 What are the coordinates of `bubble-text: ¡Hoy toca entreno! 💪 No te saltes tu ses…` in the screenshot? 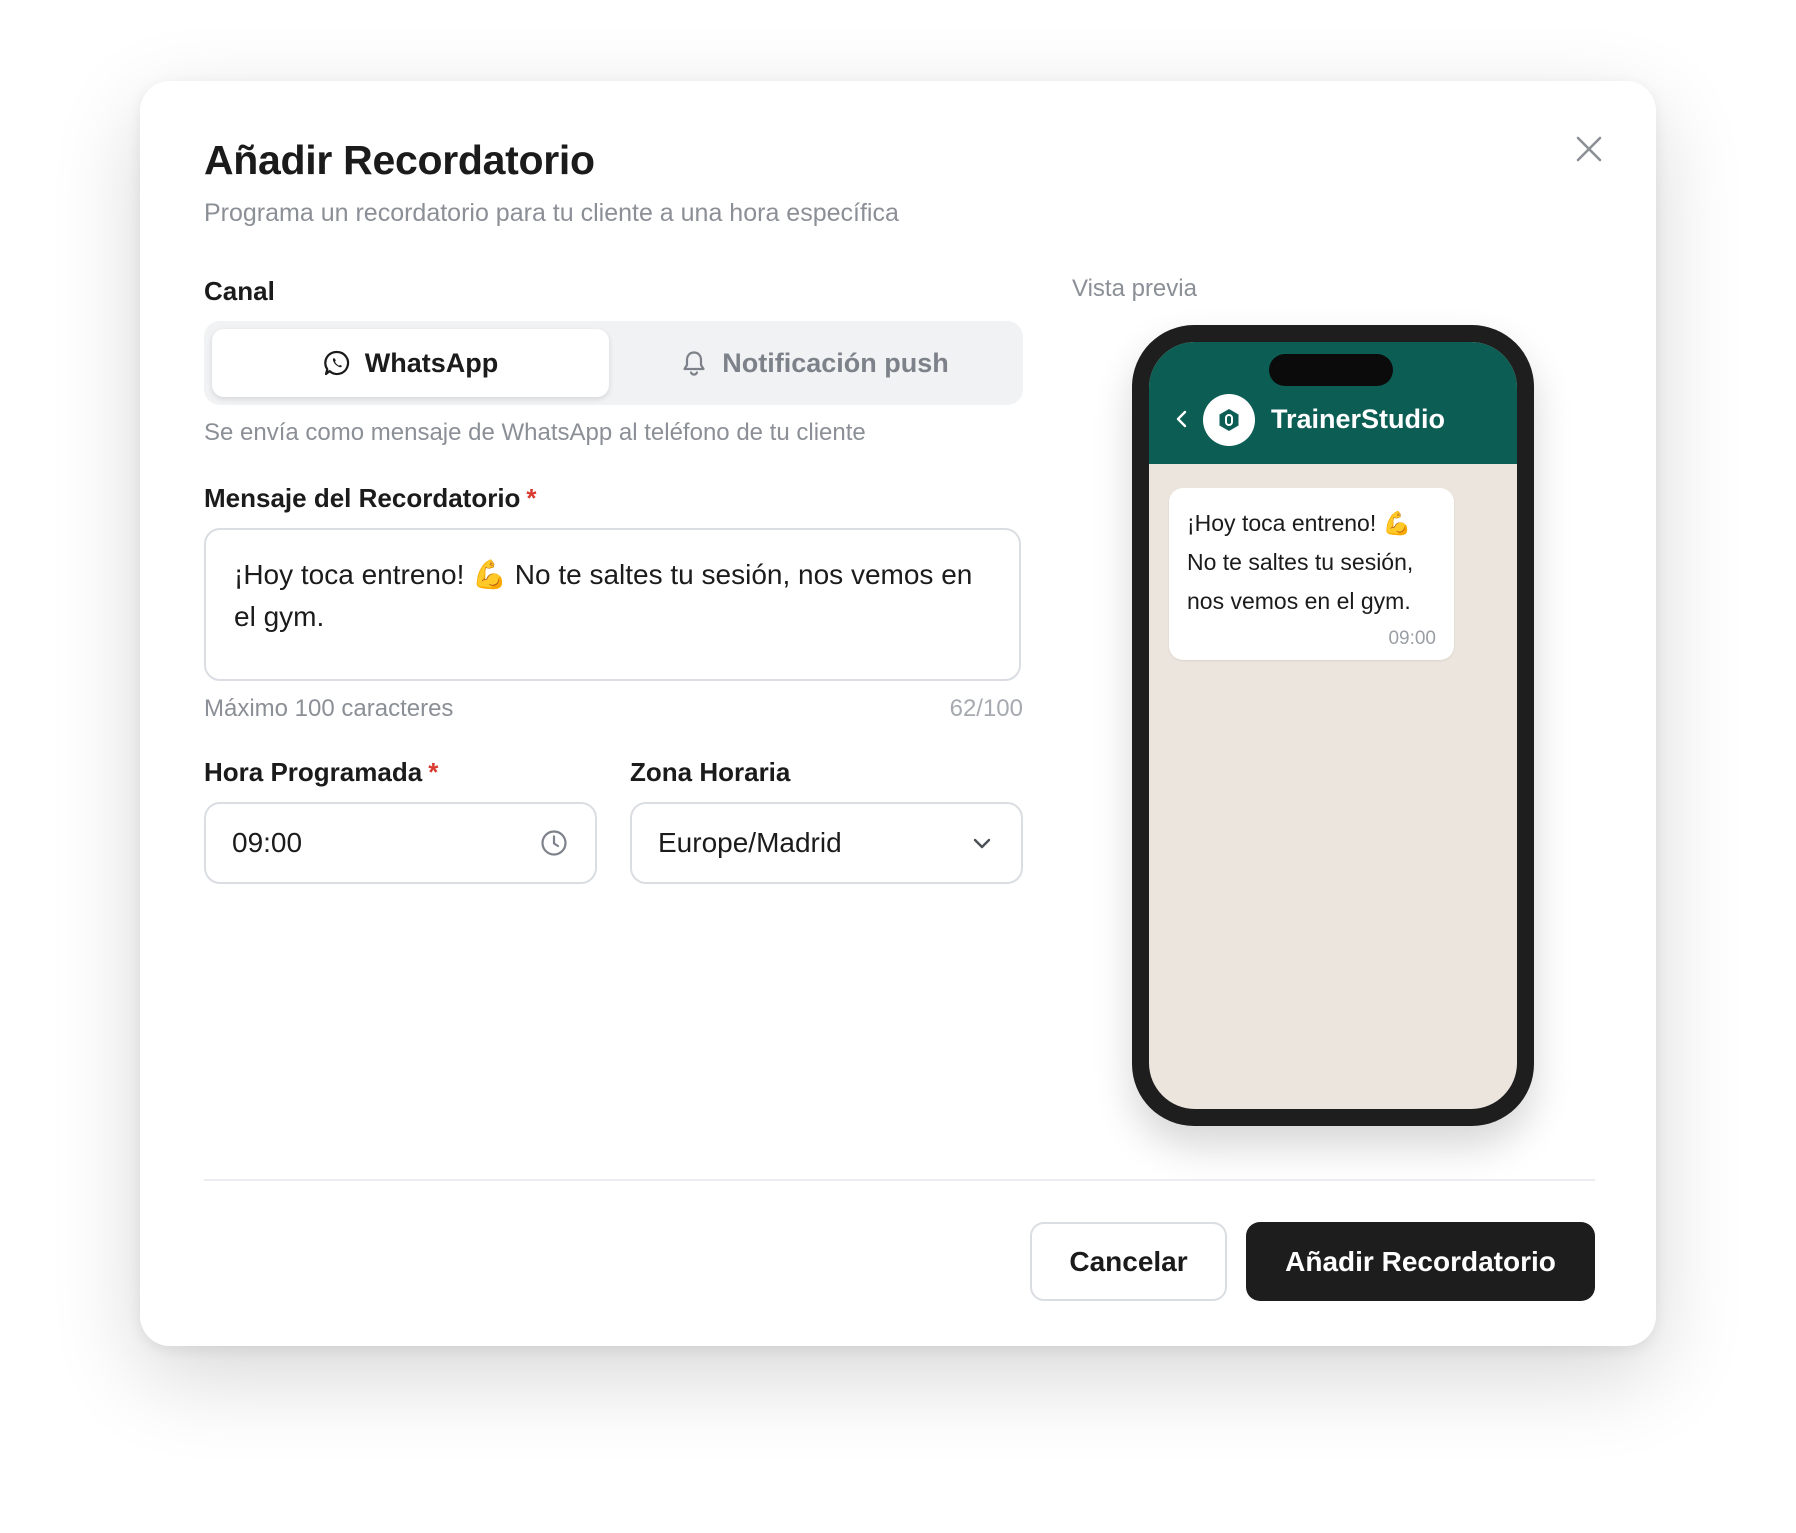 It's located at (1300, 562).